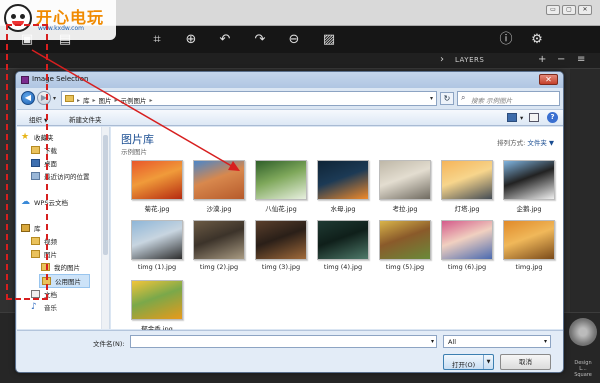 Image resolution: width=600 pixels, height=383 pixels. What do you see at coordinates (105, 100) in the screenshot?
I see `breadcrumb-pictures: 图片` at bounding box center [105, 100].